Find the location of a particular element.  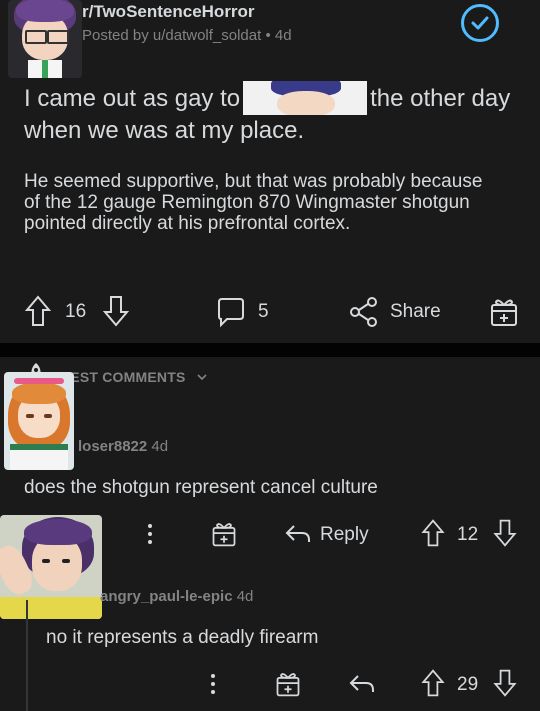

comment-2-header: angry_paul-le-epic 4d is located at coordinates (176, 596).